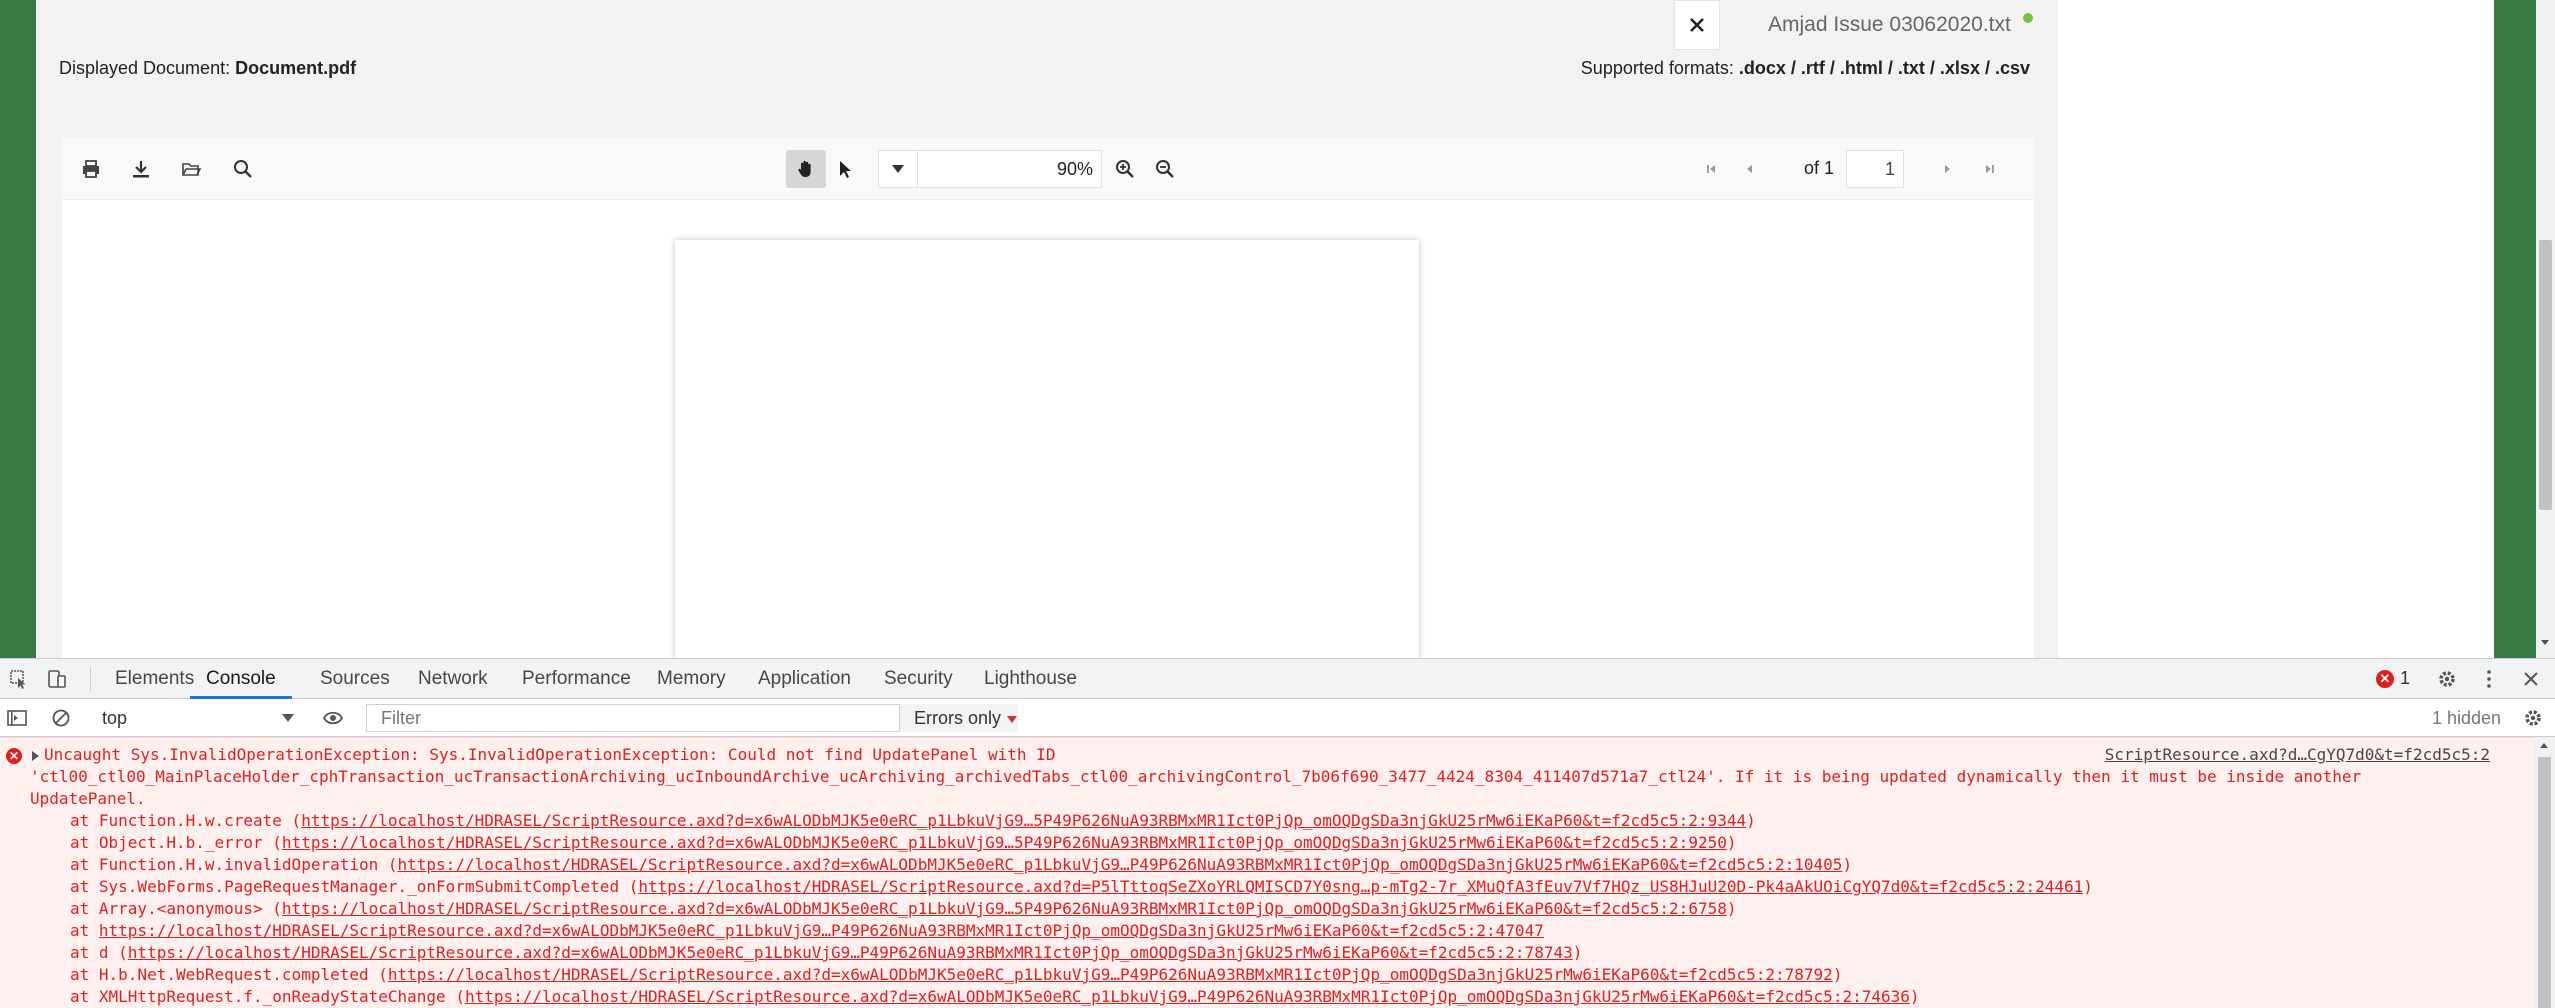 The height and width of the screenshot is (1008, 2555). What do you see at coordinates (898, 169) in the screenshot?
I see `zoom-dropdown-button` at bounding box center [898, 169].